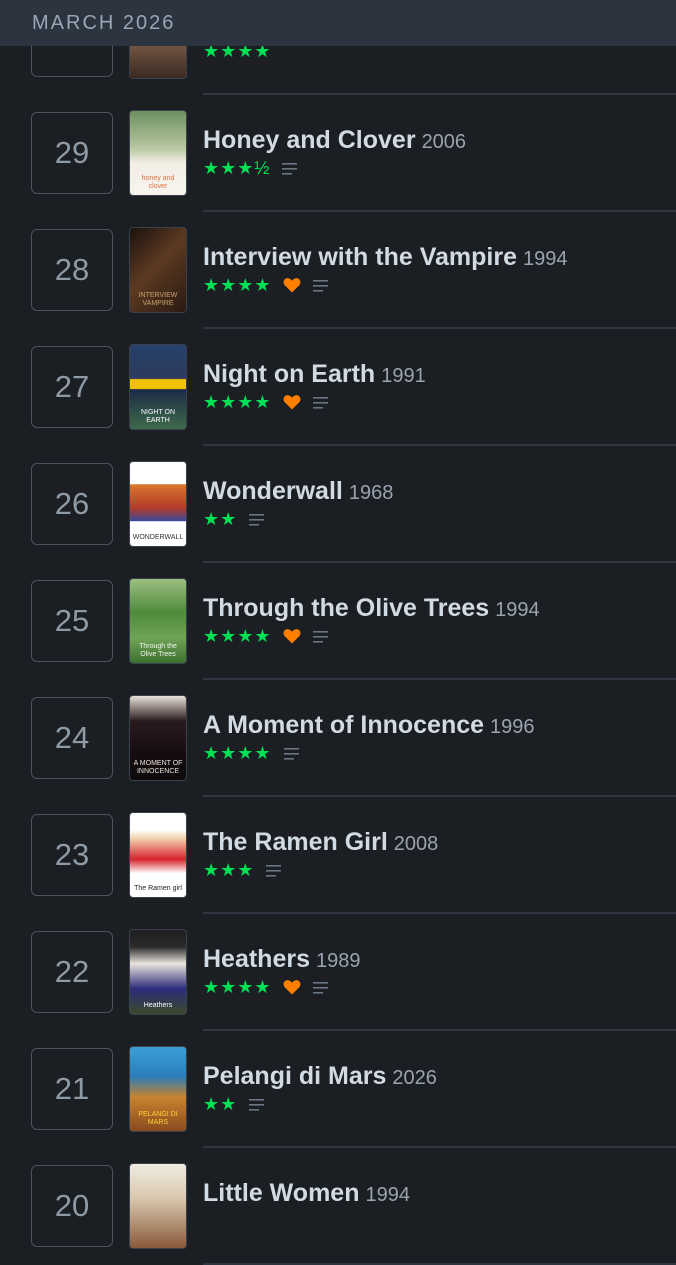 The image size is (676, 1265). What do you see at coordinates (346, 608) in the screenshot?
I see `film-title: Through the Olive Trees` at bounding box center [346, 608].